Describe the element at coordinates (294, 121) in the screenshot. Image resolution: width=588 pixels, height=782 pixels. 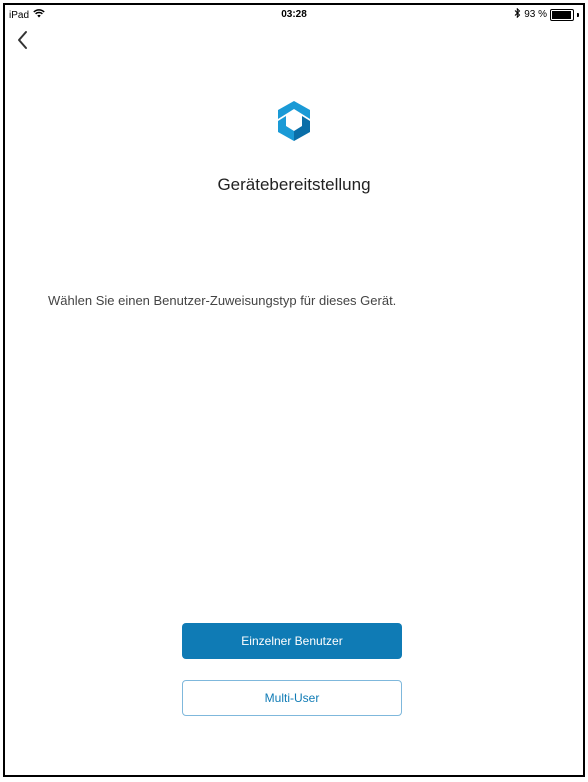
I see `company-portal-logo-icon` at that location.